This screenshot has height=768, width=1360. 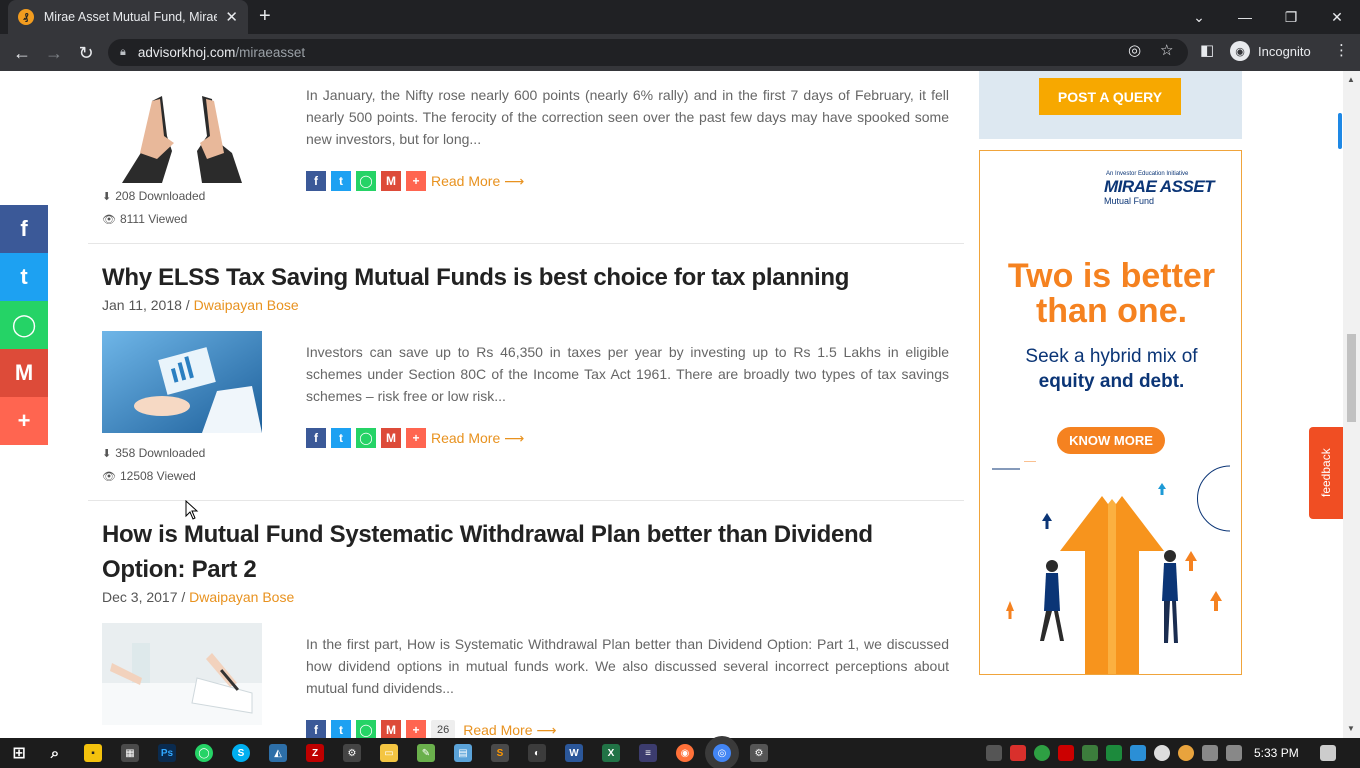 I want to click on notepad-plus-icon: ✎, so click(x=426, y=753).